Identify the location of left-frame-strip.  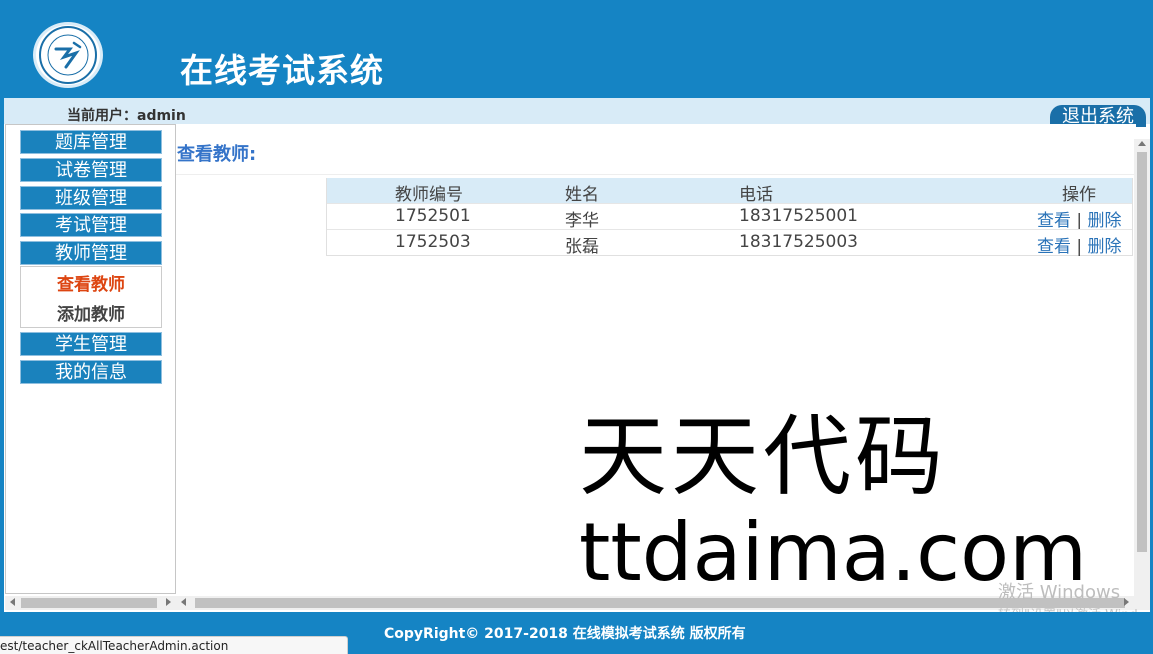
(2, 358).